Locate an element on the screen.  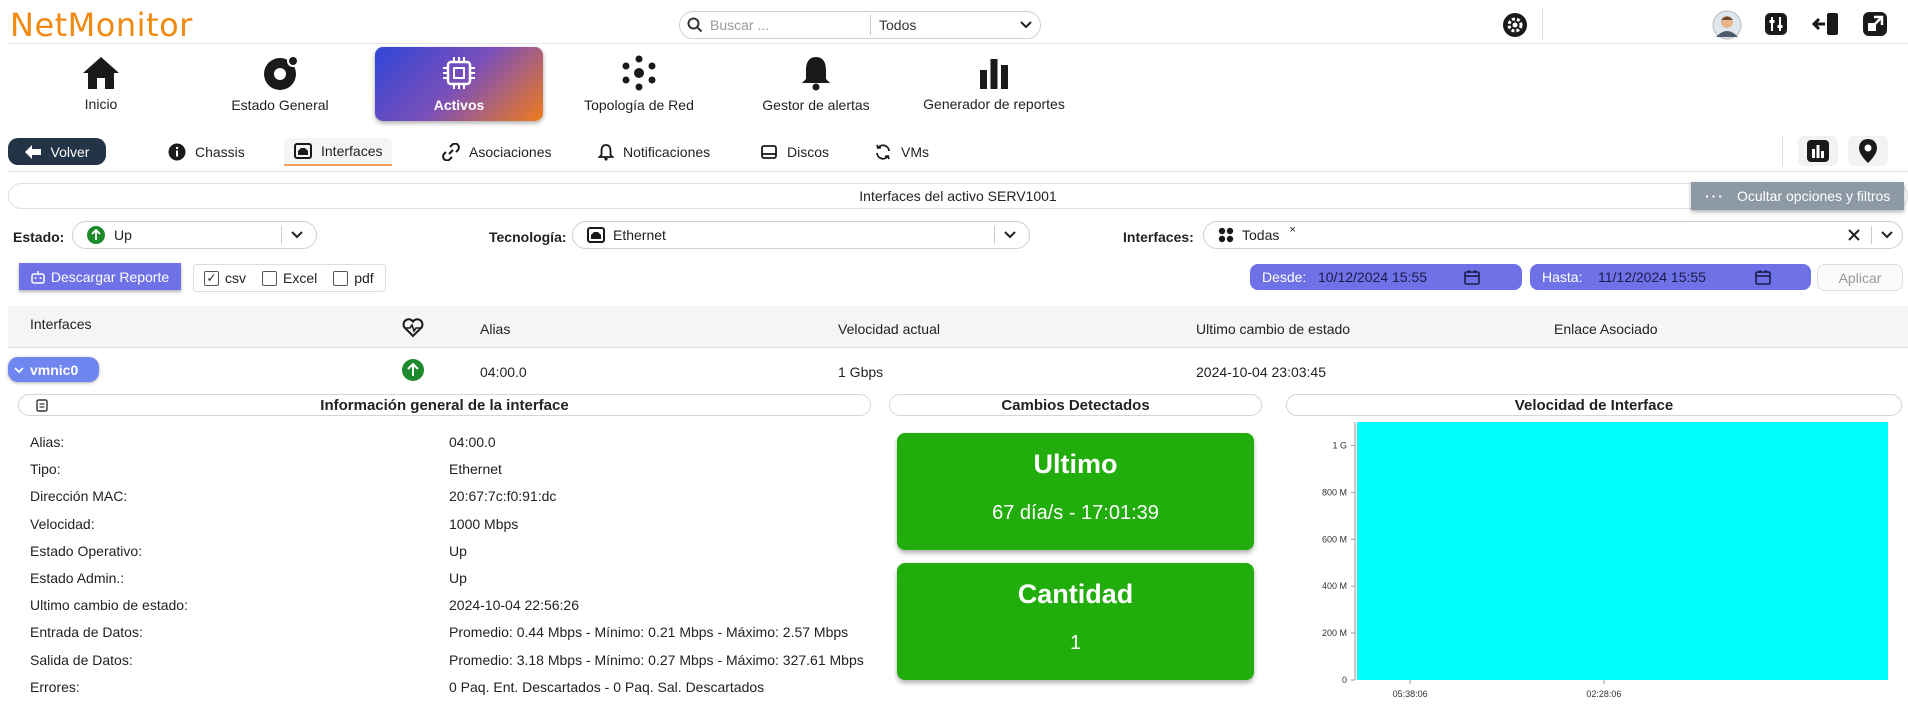
info-icon is located at coordinates (177, 152).